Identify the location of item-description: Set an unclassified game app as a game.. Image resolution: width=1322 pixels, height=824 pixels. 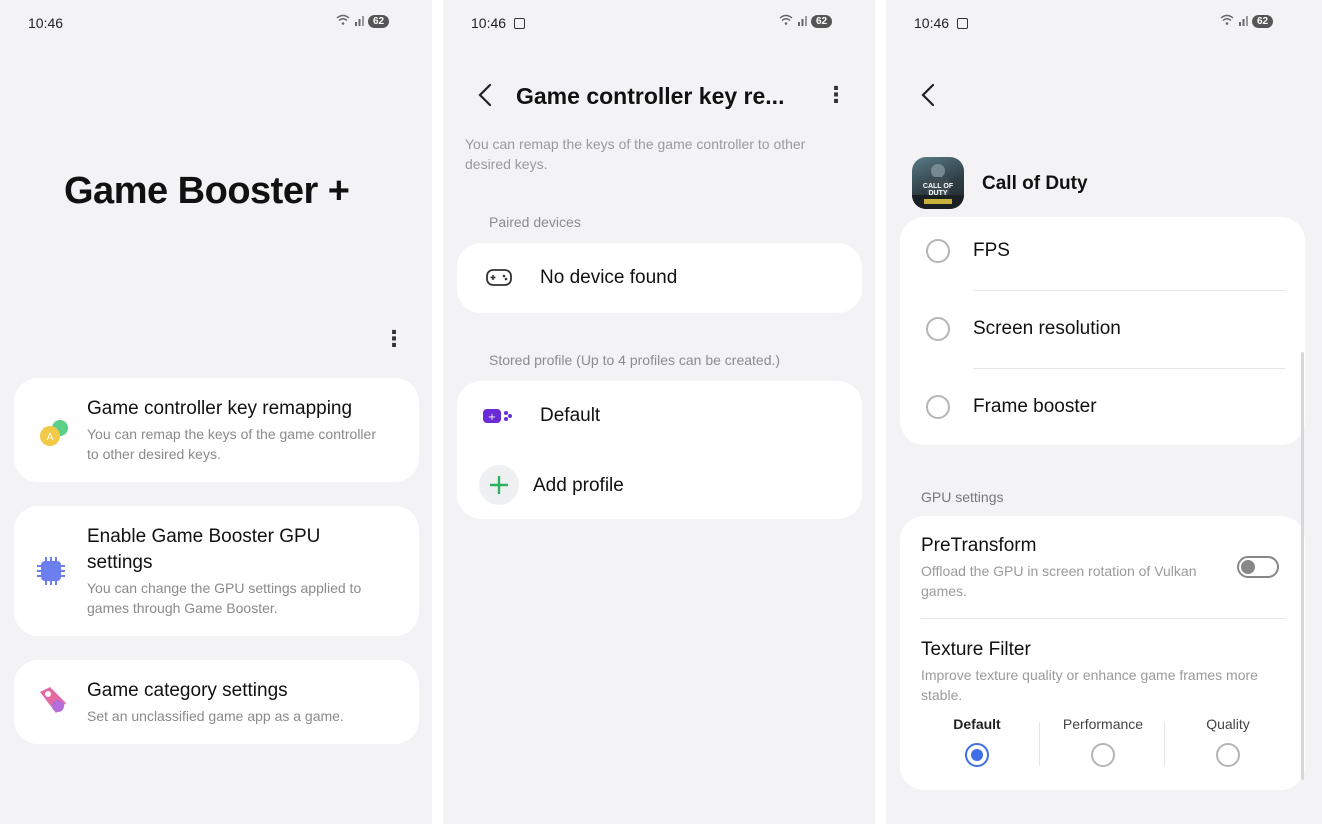
(215, 716).